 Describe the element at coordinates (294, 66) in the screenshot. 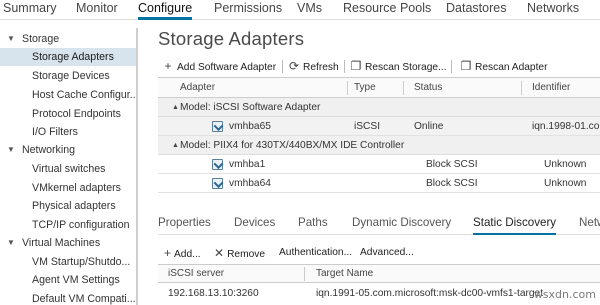

I see `refresh-icon: ⟳` at that location.